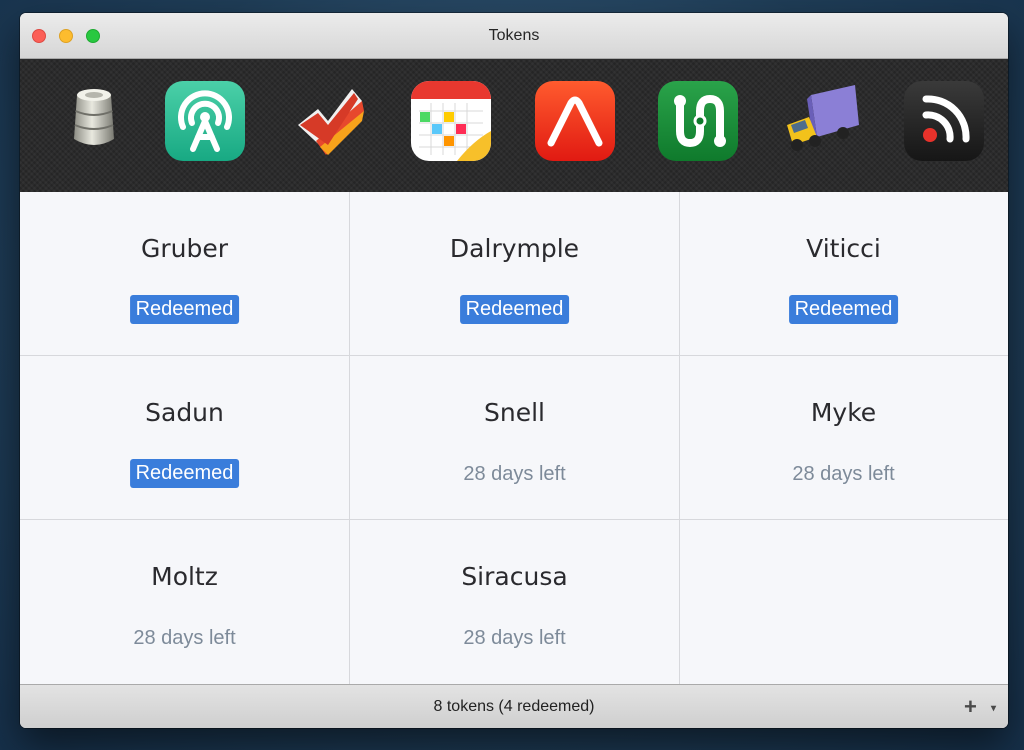 This screenshot has width=1024, height=750. I want to click on token-cell: Viticci Redeemed, so click(843, 274).